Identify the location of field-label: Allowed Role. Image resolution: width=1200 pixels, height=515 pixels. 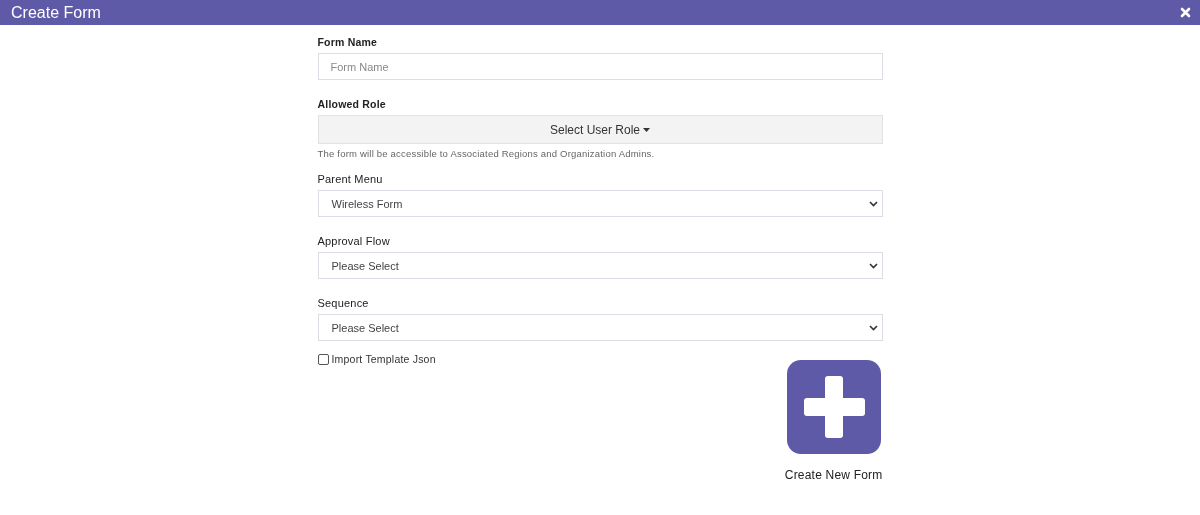
(352, 104).